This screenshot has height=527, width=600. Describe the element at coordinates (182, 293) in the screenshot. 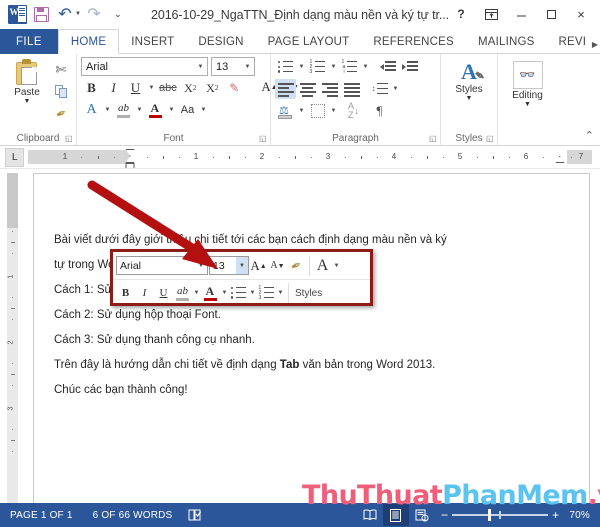

I see `mini-highlight-color-button: ab` at that location.